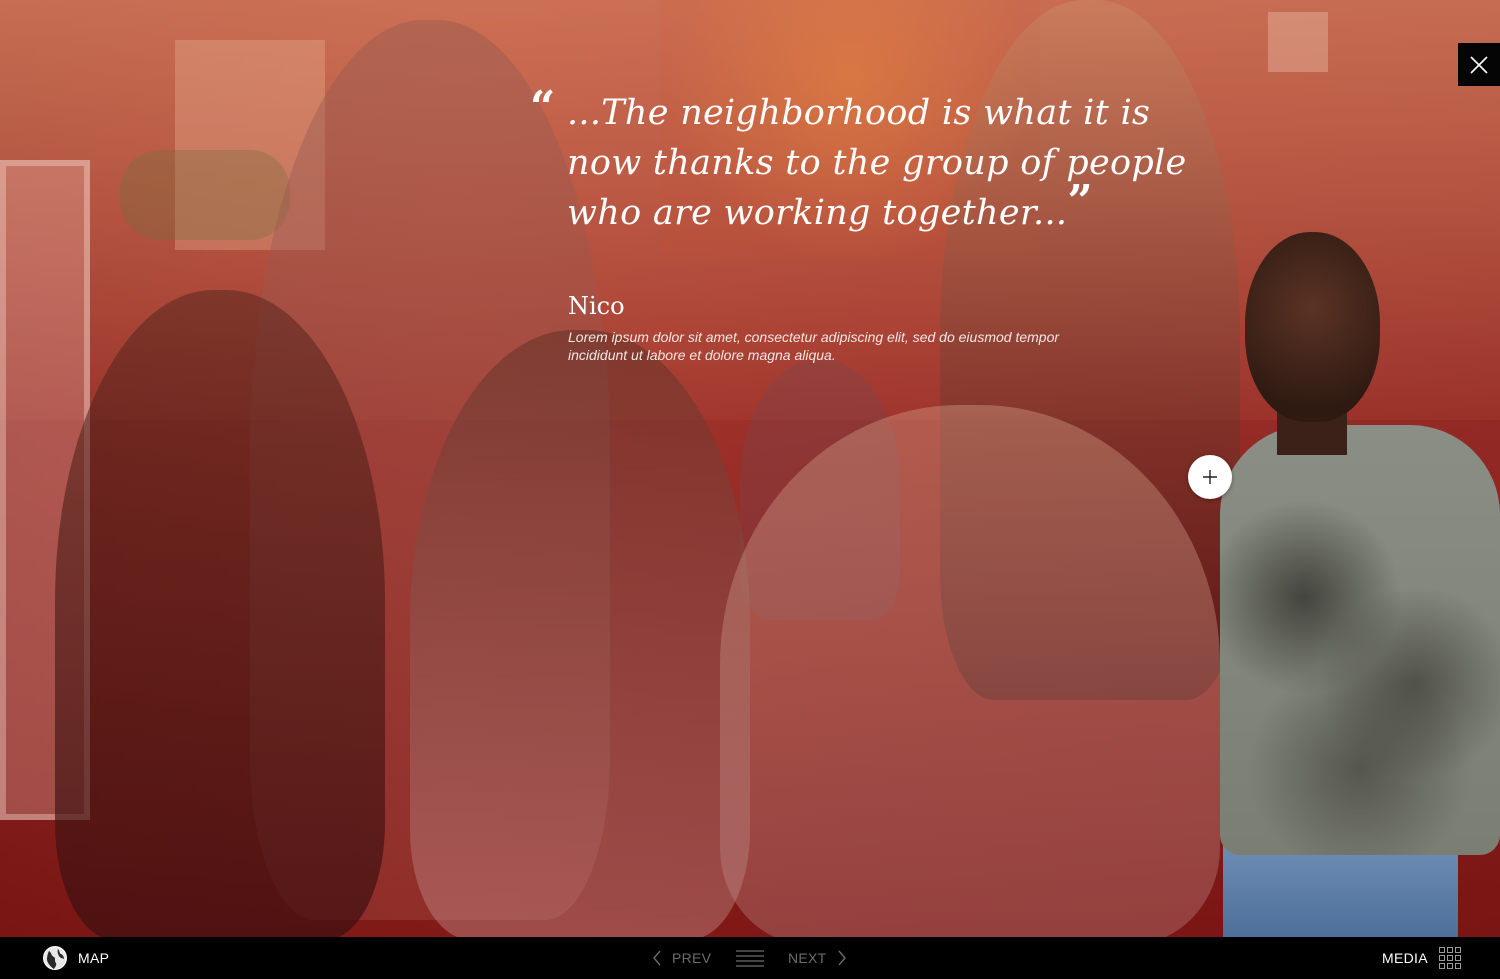  I want to click on chevron-right-icon, so click(842, 958).